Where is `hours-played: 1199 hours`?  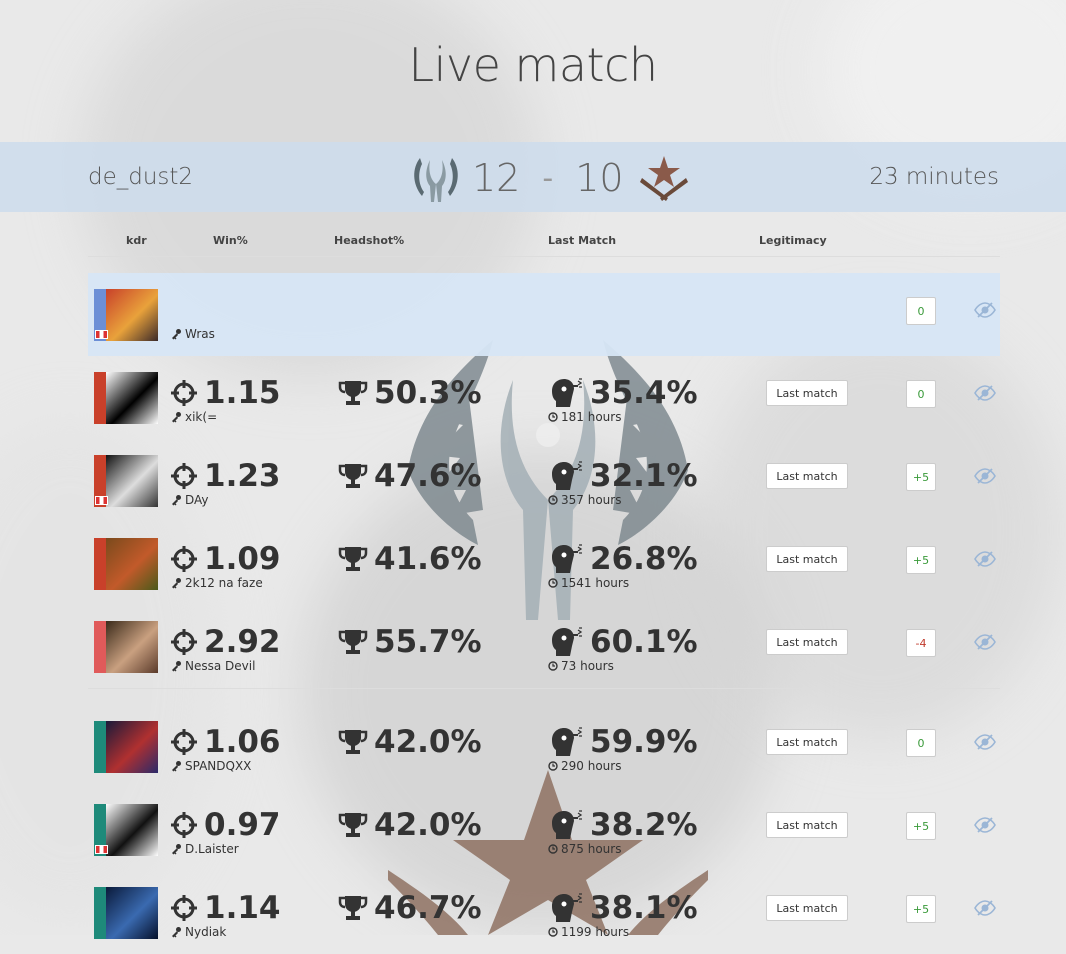 hours-played: 1199 hours is located at coordinates (588, 932).